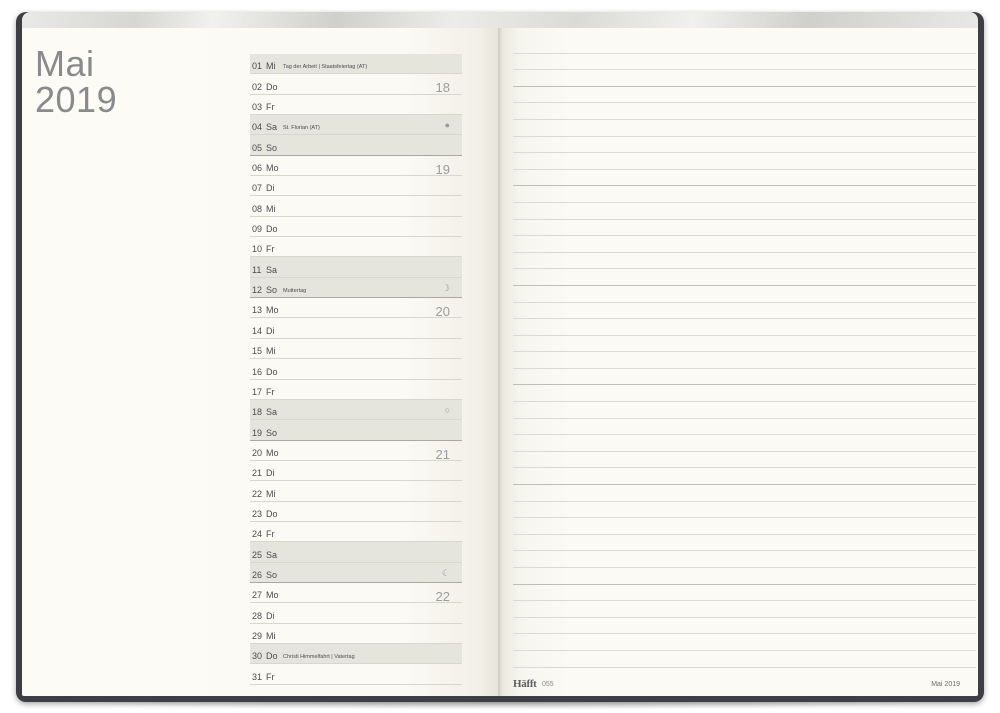 The image size is (1000, 713). I want to click on page-number: 055, so click(548, 684).